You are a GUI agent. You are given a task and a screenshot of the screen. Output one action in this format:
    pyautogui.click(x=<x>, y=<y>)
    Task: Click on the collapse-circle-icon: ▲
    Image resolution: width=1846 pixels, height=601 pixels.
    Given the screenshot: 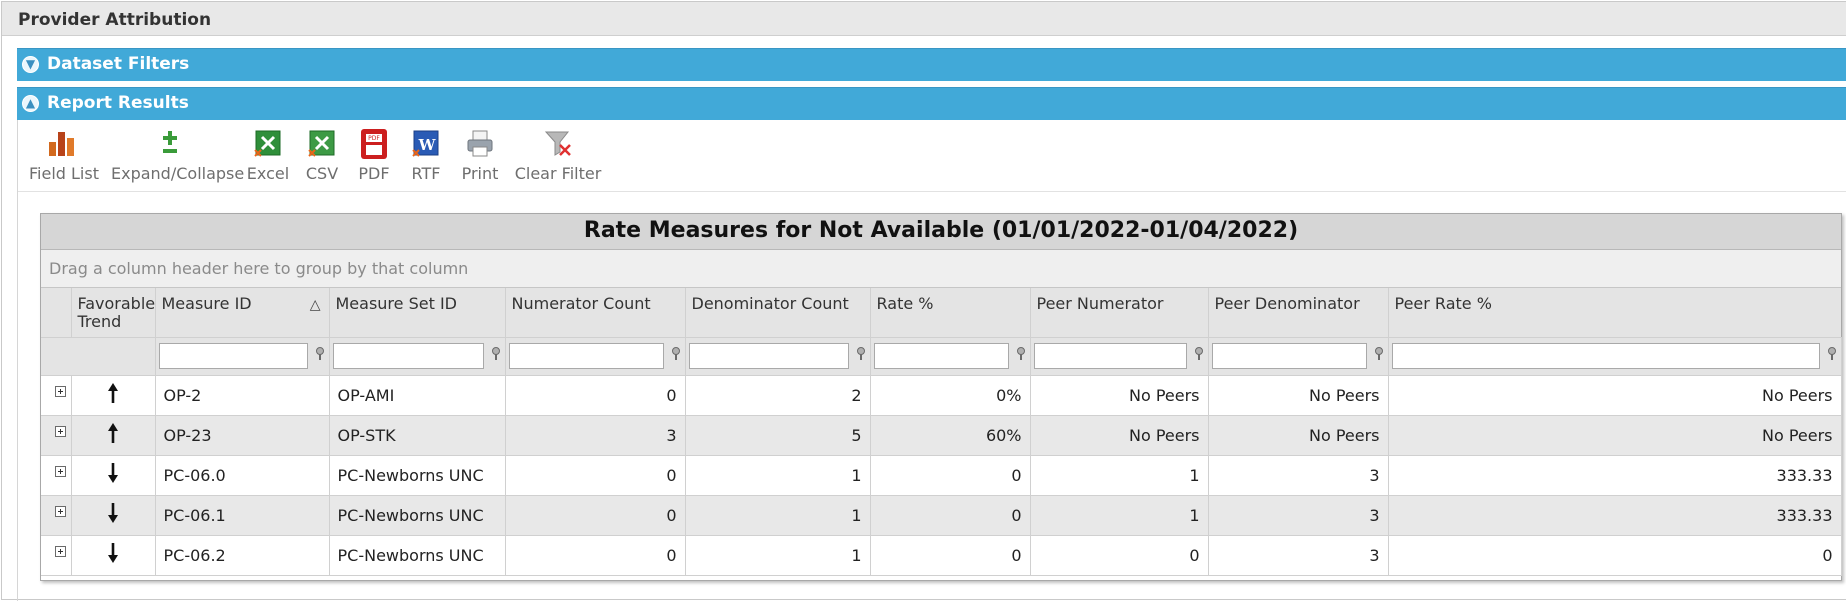 What is the action you would take?
    pyautogui.click(x=30, y=103)
    